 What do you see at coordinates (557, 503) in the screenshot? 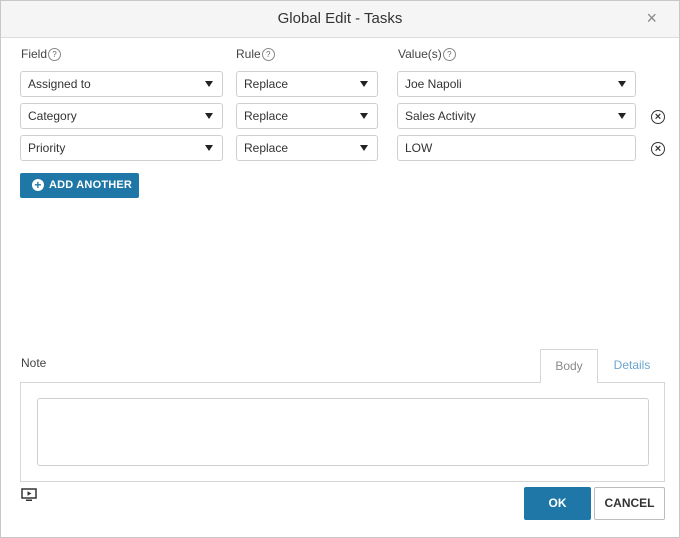
I see `ok-button: OK` at bounding box center [557, 503].